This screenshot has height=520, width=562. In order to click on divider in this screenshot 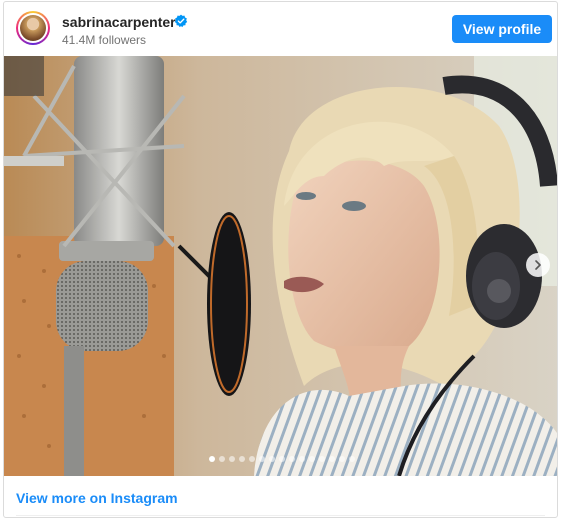, I will do `click(280, 515)`.